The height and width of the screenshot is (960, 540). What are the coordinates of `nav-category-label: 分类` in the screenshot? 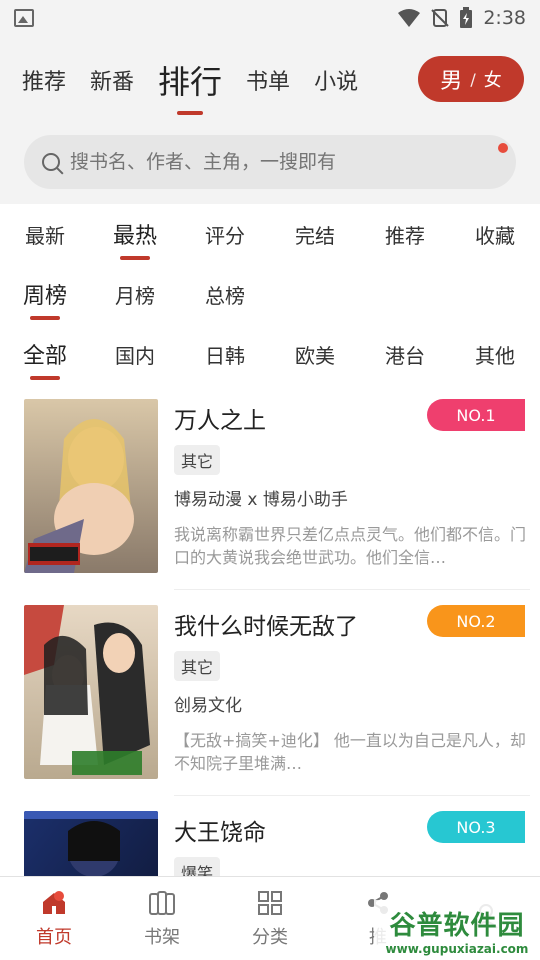 It's located at (270, 937).